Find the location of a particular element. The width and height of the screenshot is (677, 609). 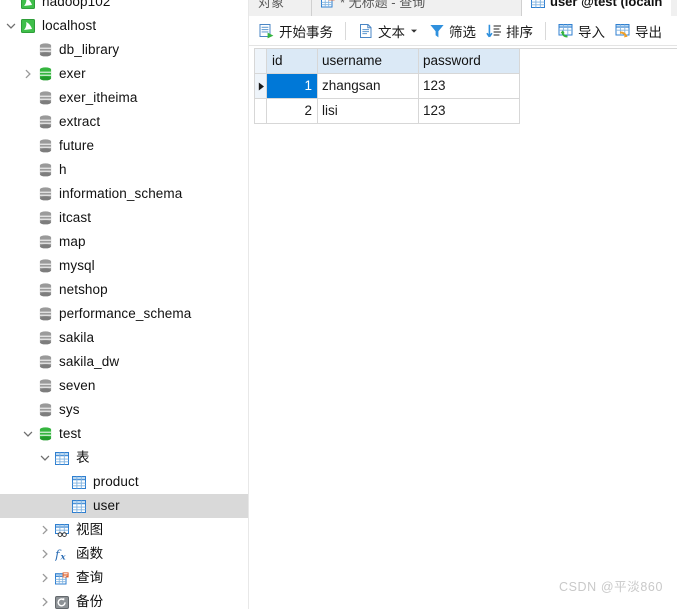

svg-text: x is located at coordinates (62, 557).